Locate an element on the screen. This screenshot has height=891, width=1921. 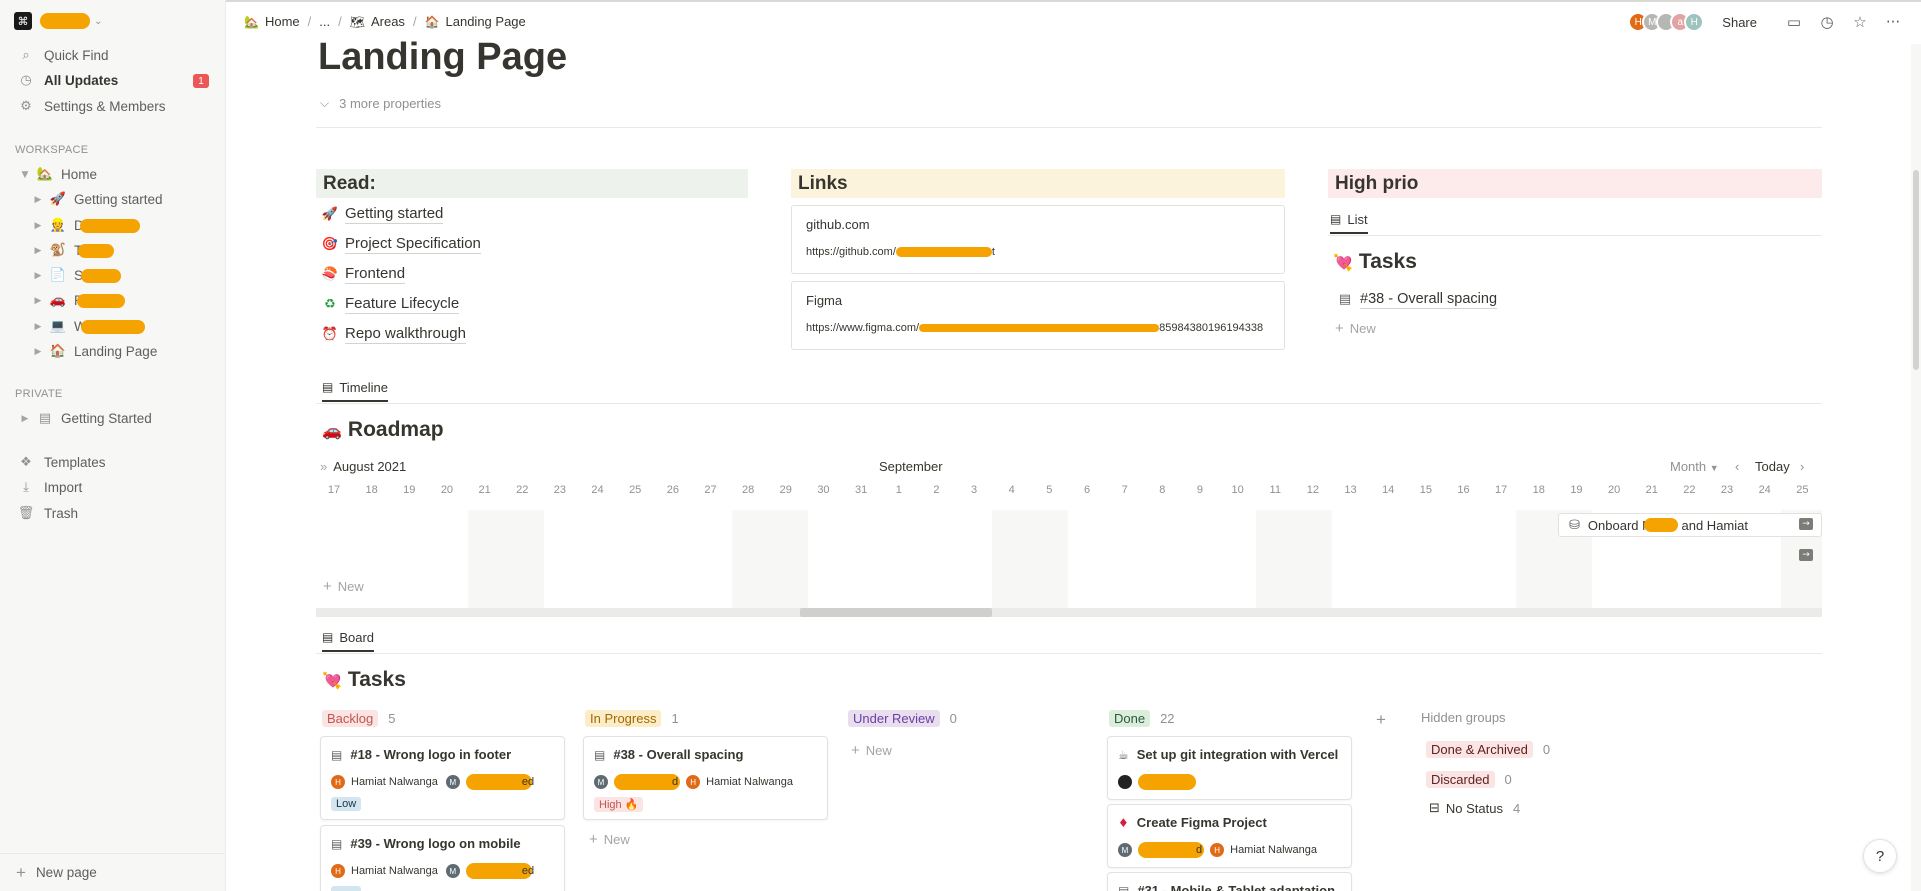
timeline-card-onboard: ⛁ Onboard N and Hamiat is located at coordinates (1690, 525).